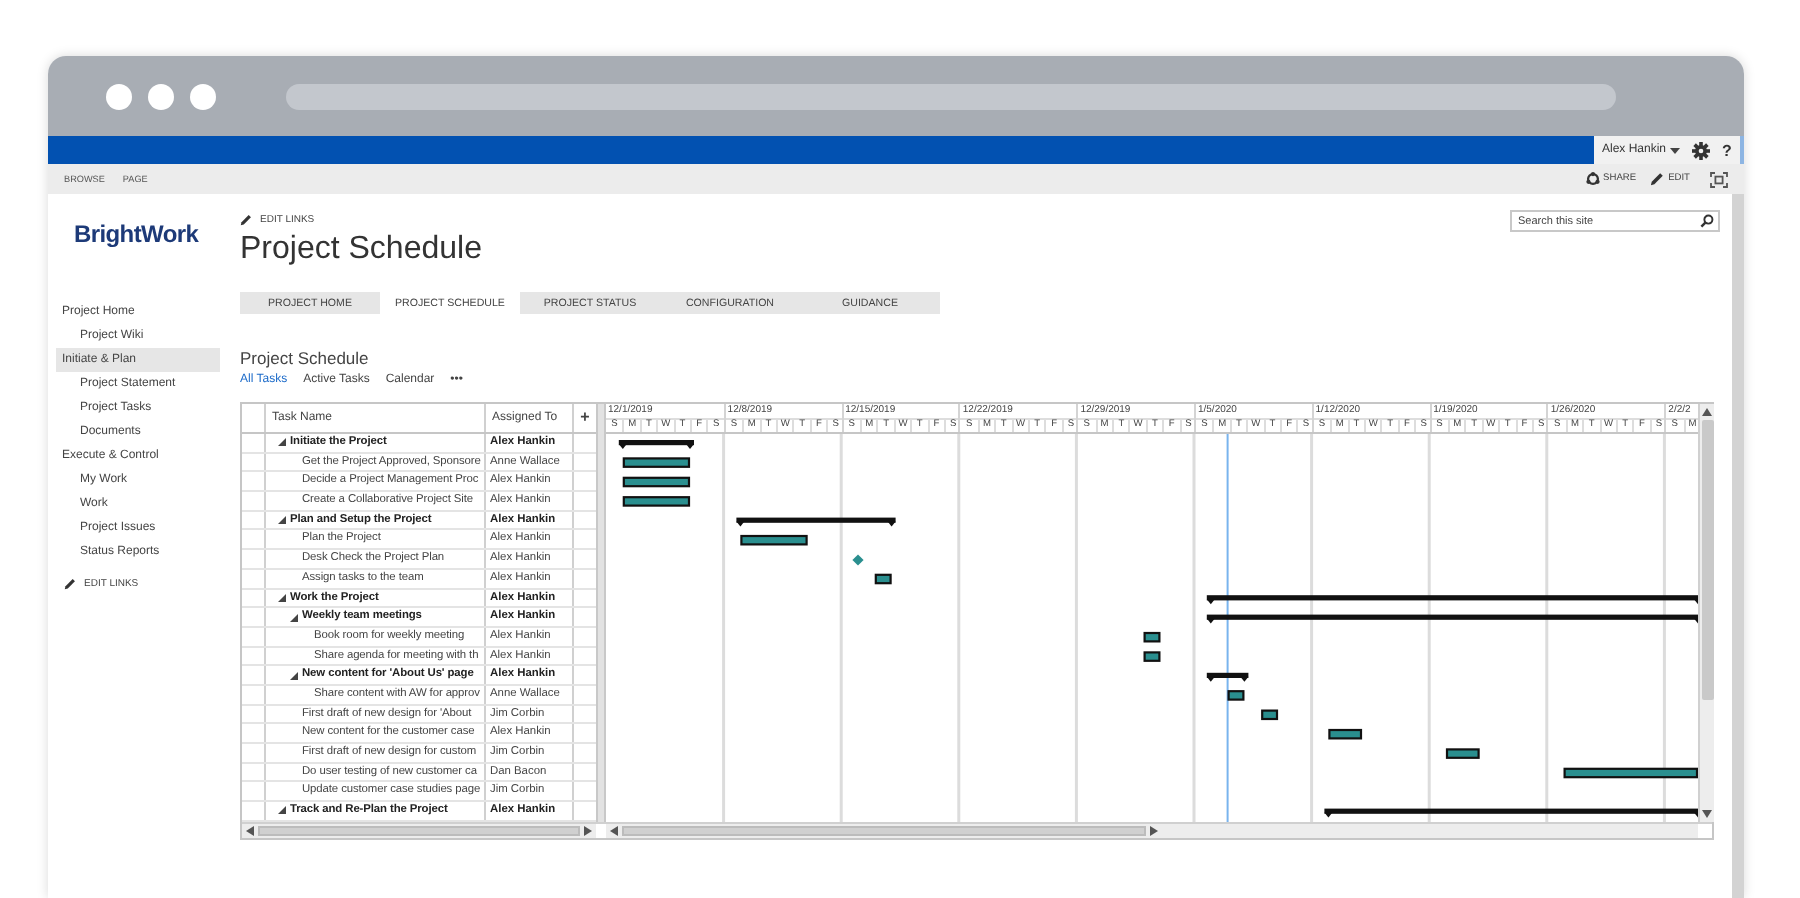 This screenshot has height=898, width=1800. What do you see at coordinates (136, 234) in the screenshot?
I see `logo: BrightWork` at bounding box center [136, 234].